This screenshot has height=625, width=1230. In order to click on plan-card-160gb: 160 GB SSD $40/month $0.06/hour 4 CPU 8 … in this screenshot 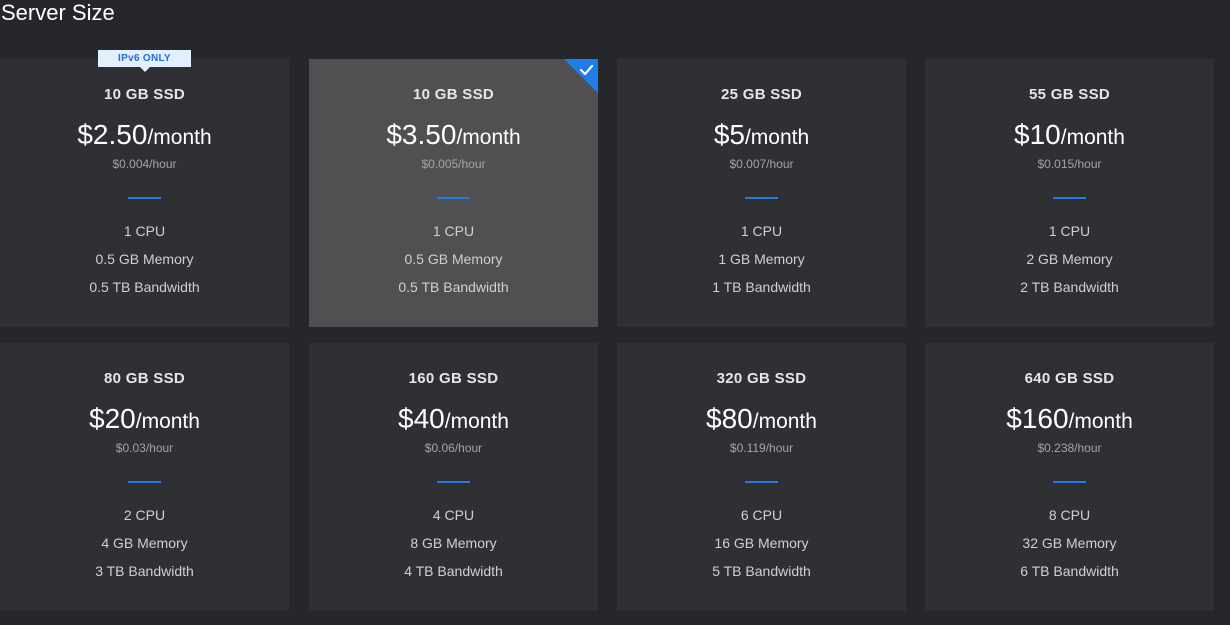, I will do `click(453, 477)`.